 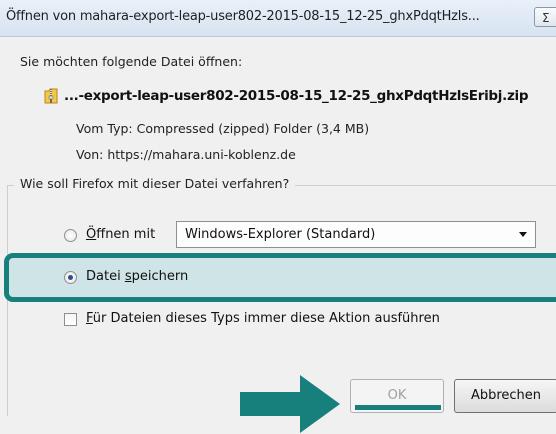 I want to click on open-with-radio, so click(x=70, y=235).